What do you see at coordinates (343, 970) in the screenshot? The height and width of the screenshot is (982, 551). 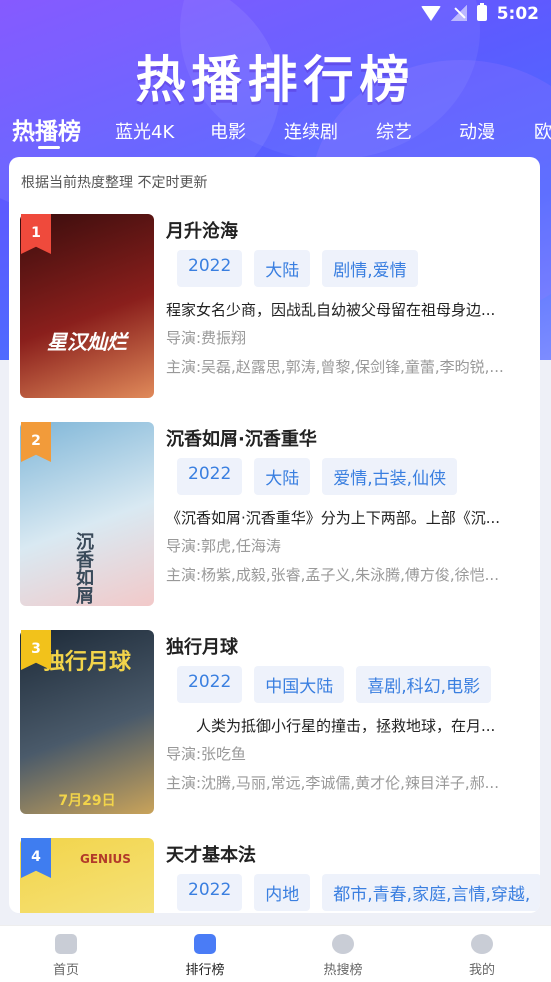 I see `nav-label: 热搜榜` at bounding box center [343, 970].